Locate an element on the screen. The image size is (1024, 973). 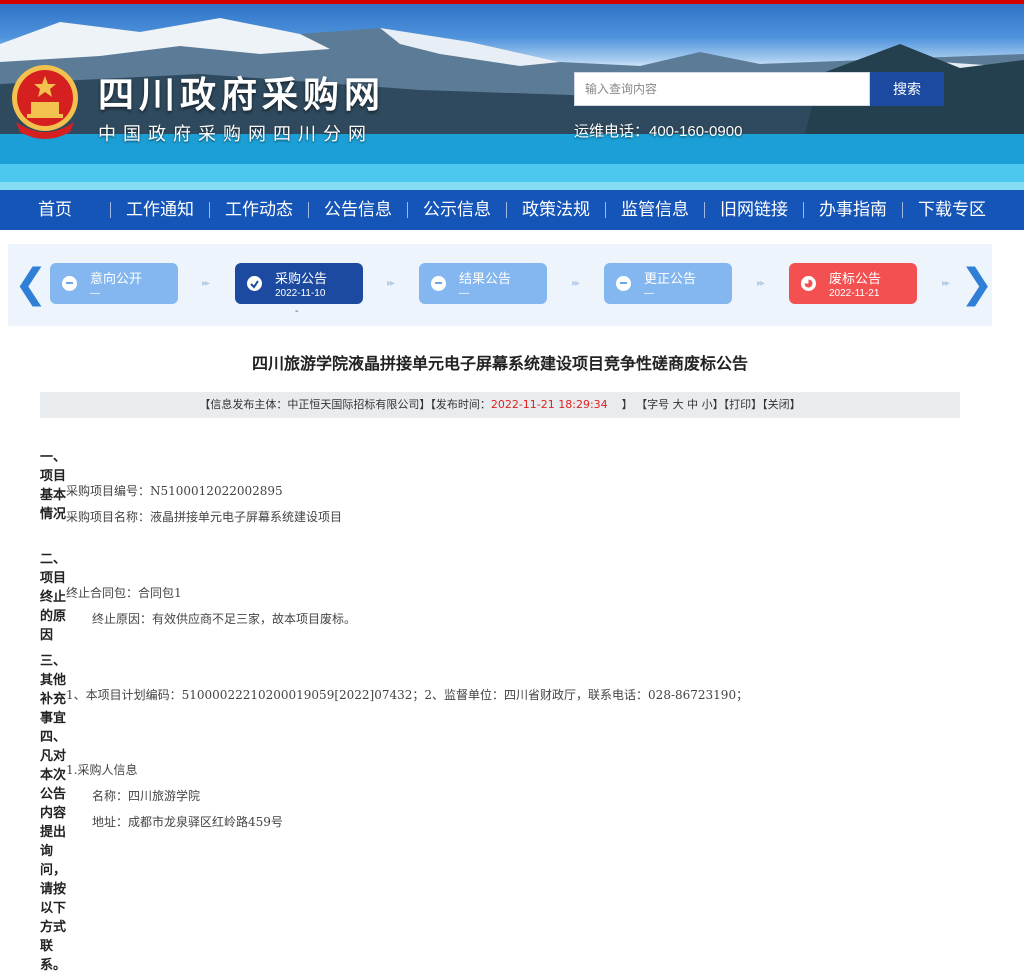
search-input is located at coordinates (722, 89).